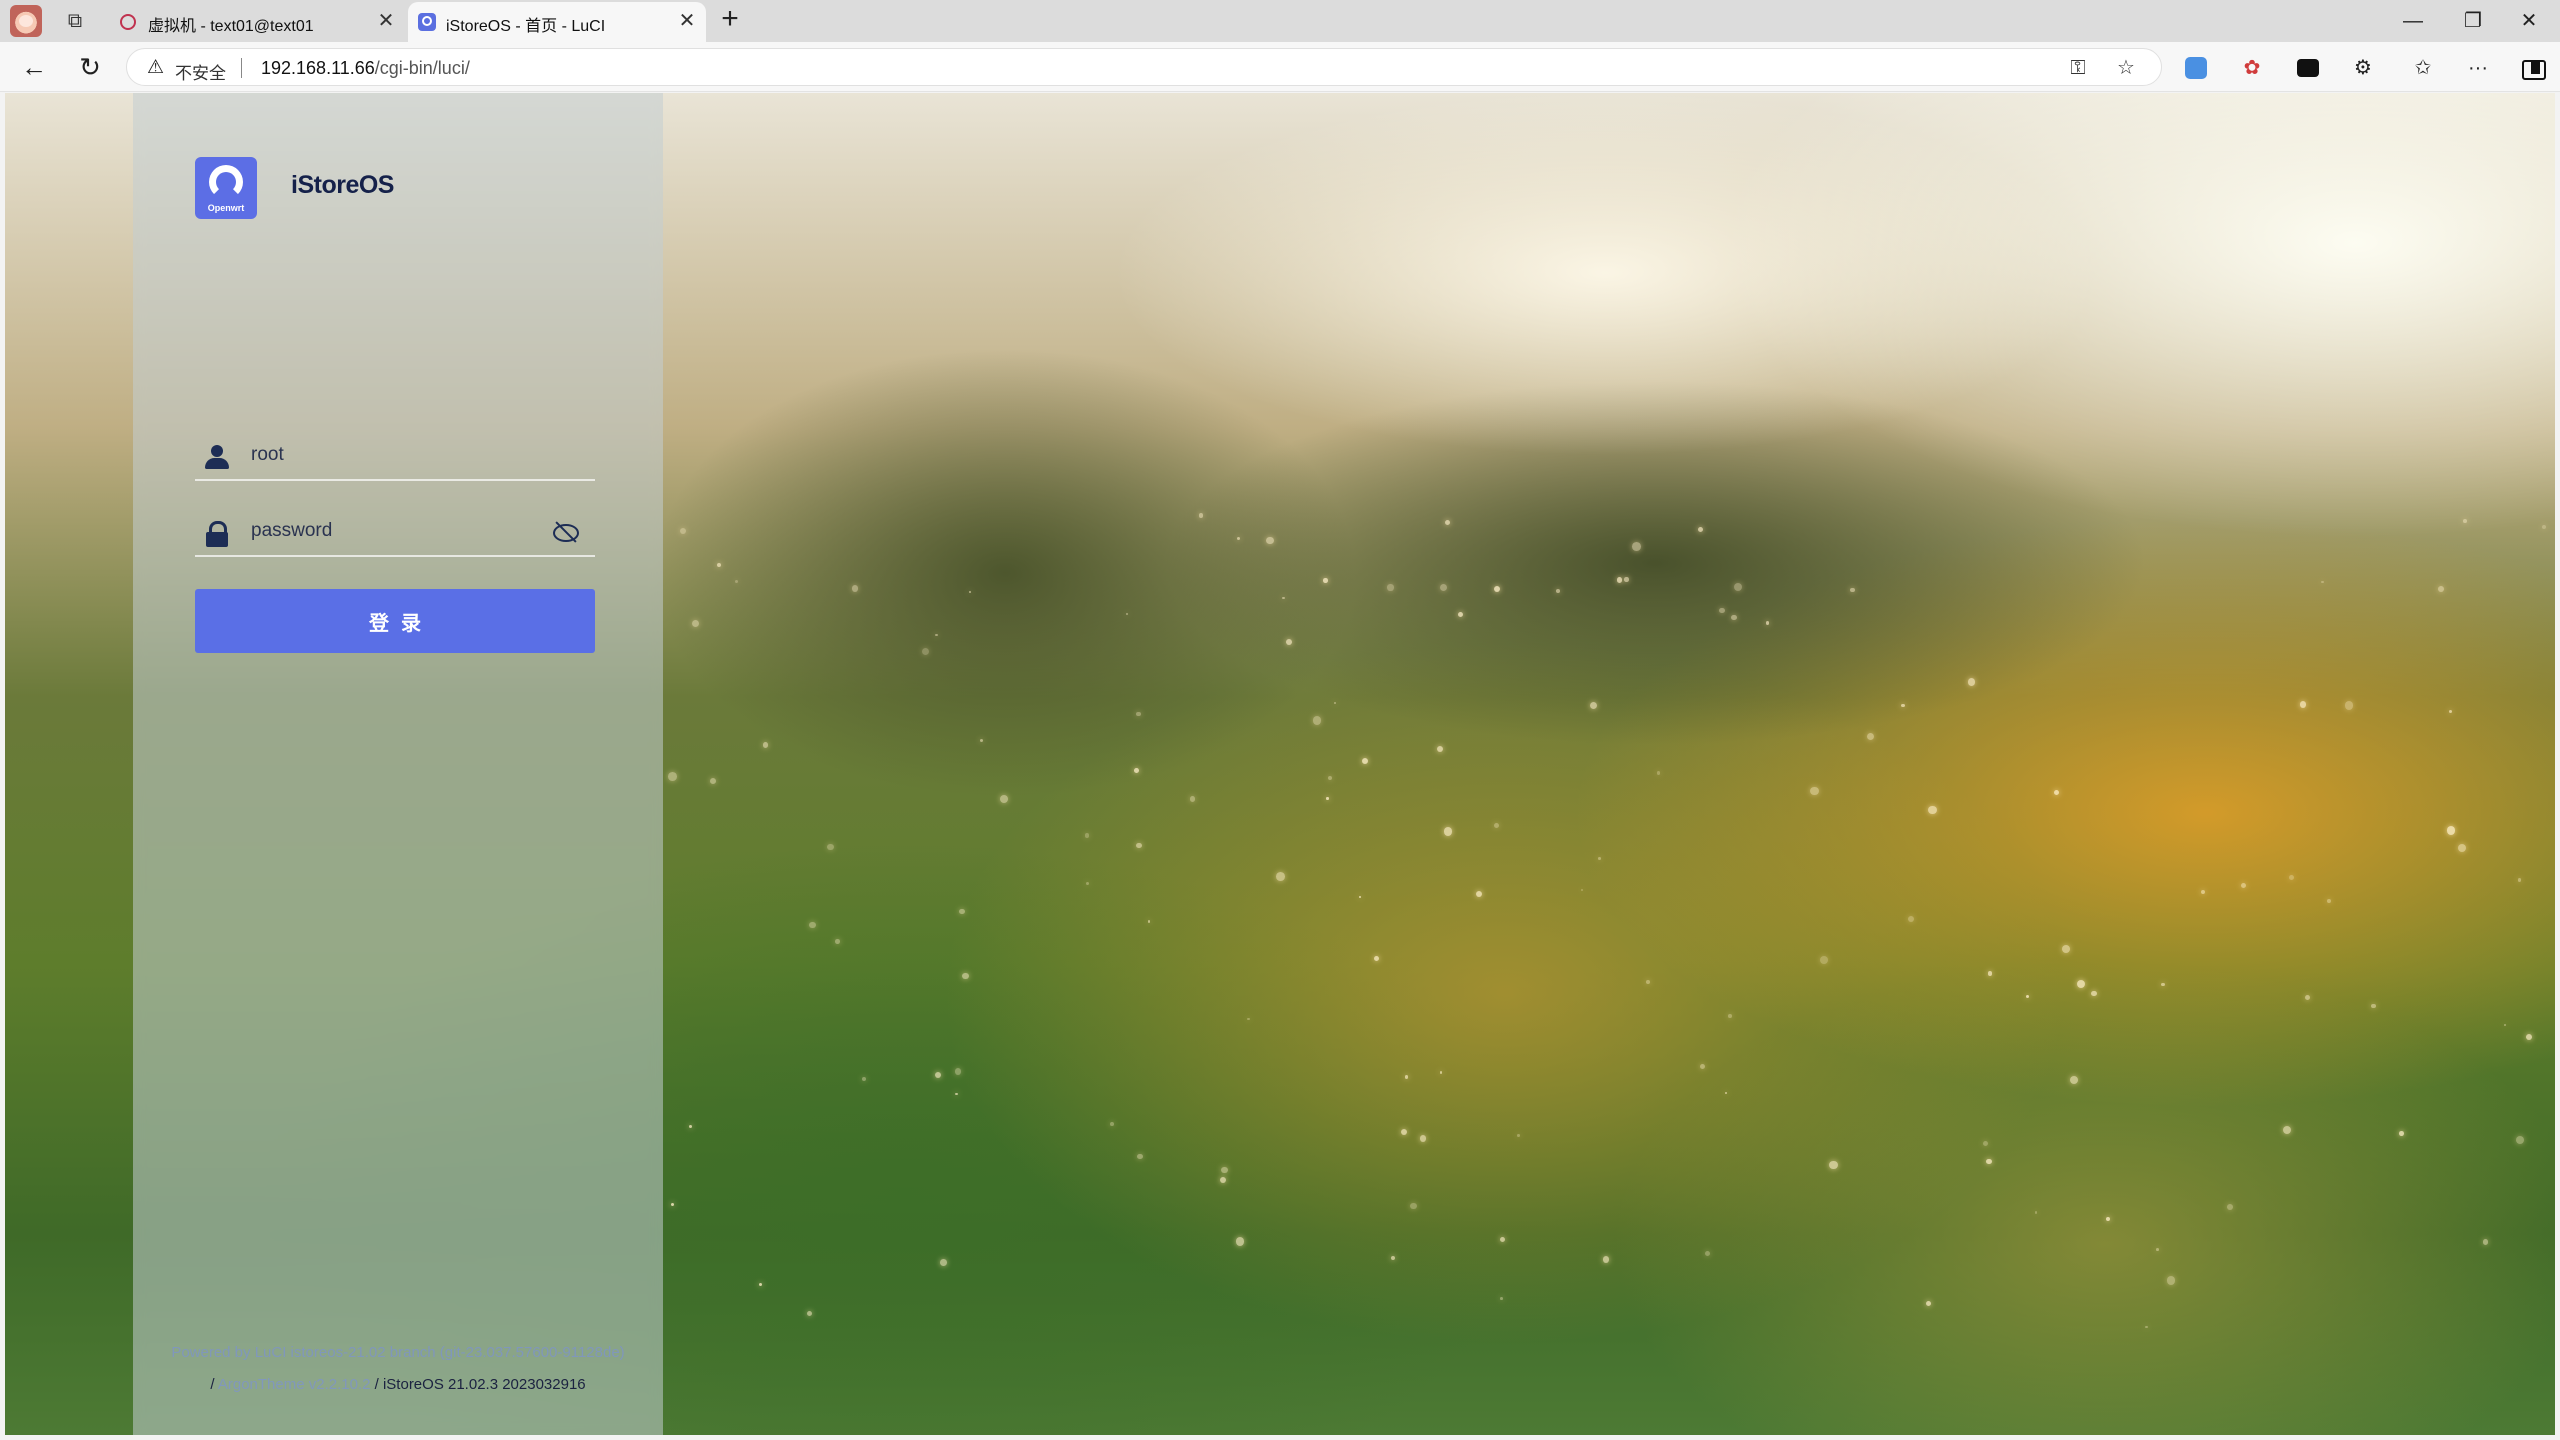  Describe the element at coordinates (401, 531) in the screenshot. I see `password-input` at that location.